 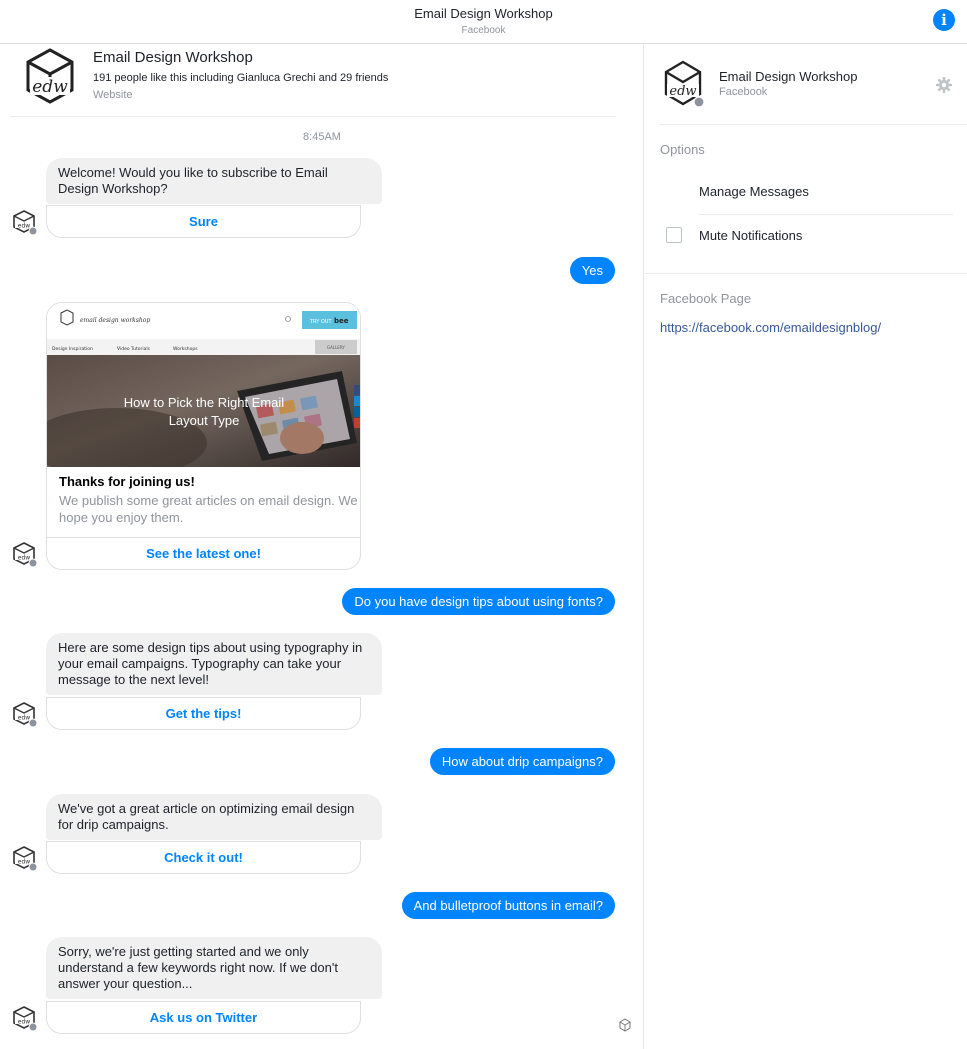 I want to click on svg-text: How to Pick the Right Email, so click(x=204, y=402).